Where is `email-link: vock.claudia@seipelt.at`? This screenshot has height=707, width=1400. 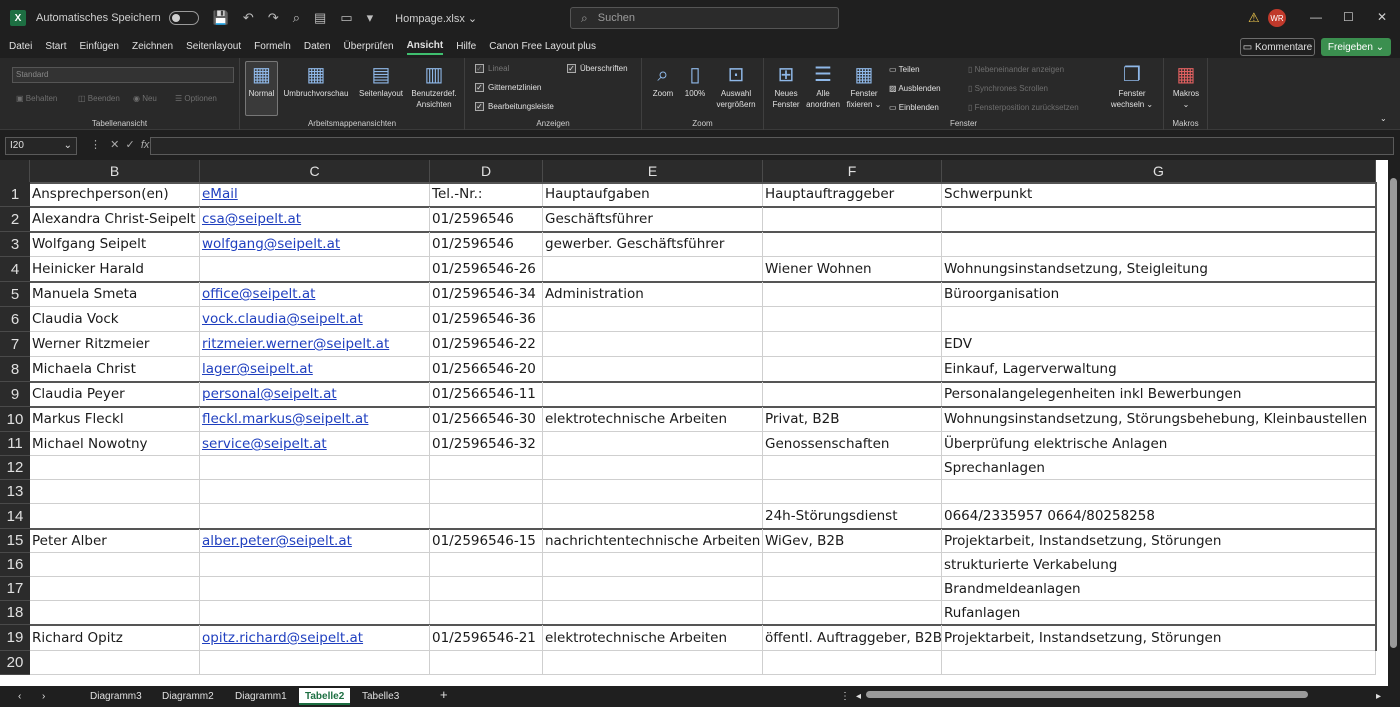 email-link: vock.claudia@seipelt.at is located at coordinates (282, 319).